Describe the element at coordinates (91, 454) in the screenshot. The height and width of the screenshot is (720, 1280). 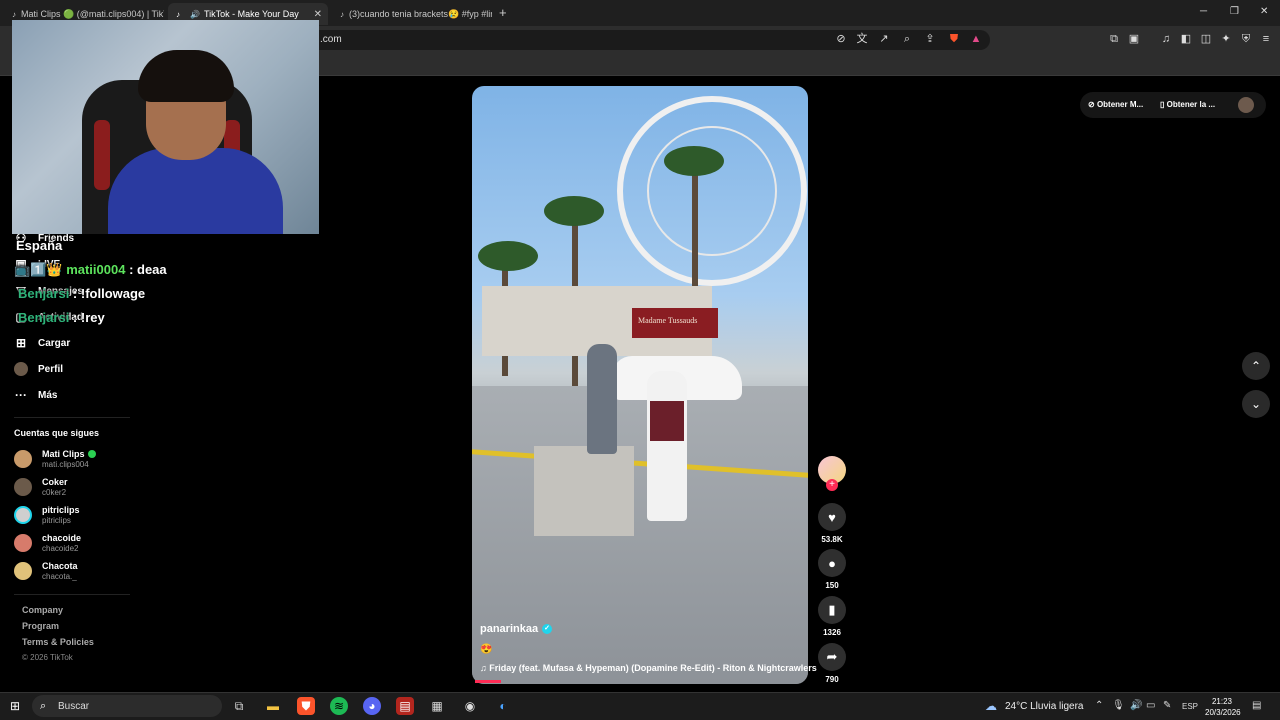
I see `live-dot-icon` at that location.